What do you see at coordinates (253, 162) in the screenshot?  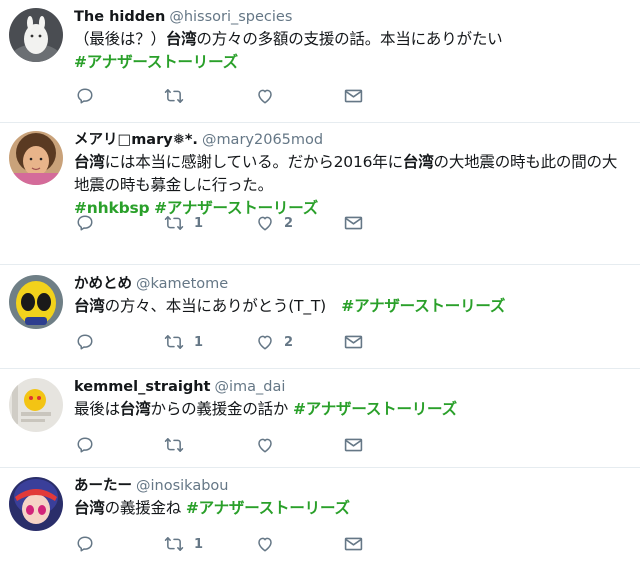 I see `tweet-text-segment: には本当に感謝している。だから2016年に` at bounding box center [253, 162].